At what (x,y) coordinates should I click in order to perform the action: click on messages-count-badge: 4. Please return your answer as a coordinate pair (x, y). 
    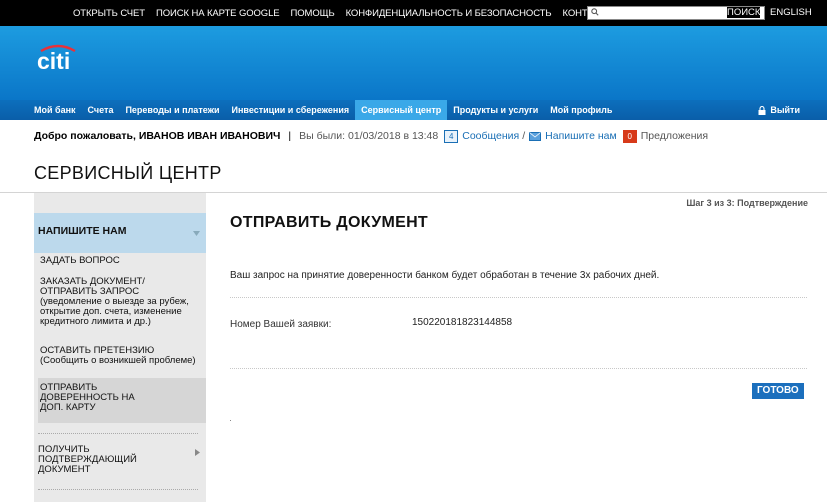
    Looking at the image, I should click on (451, 136).